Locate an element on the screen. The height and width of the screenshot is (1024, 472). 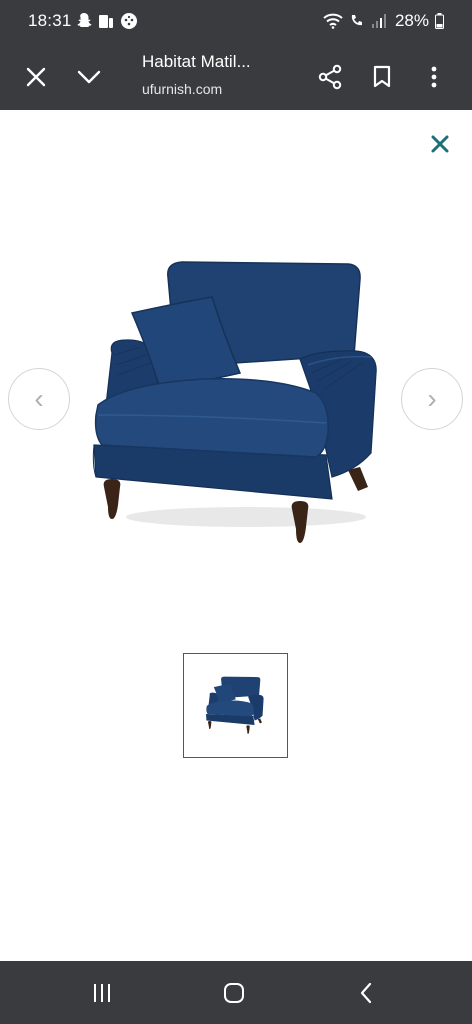
status-right: 28% is located at coordinates (383, 21).